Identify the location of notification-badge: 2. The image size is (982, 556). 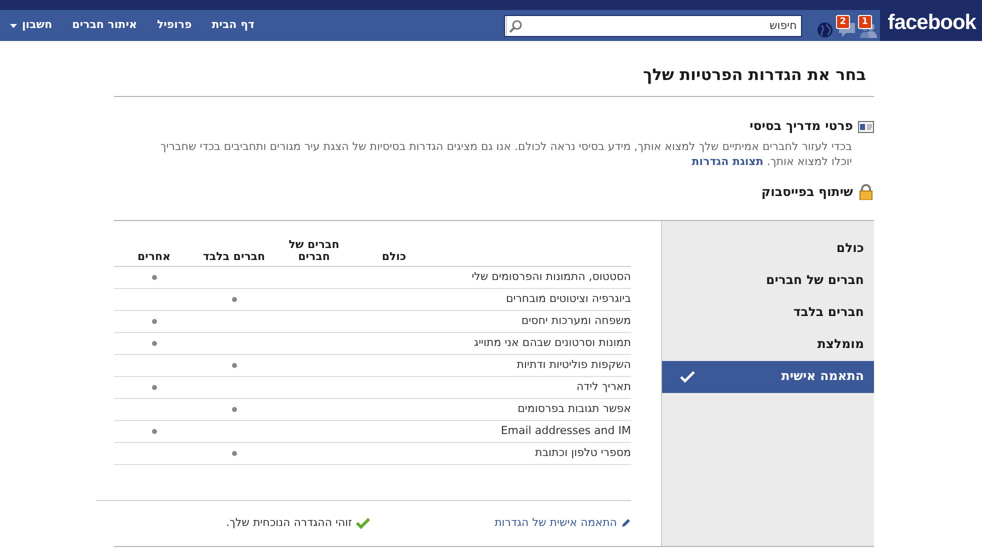
(843, 21).